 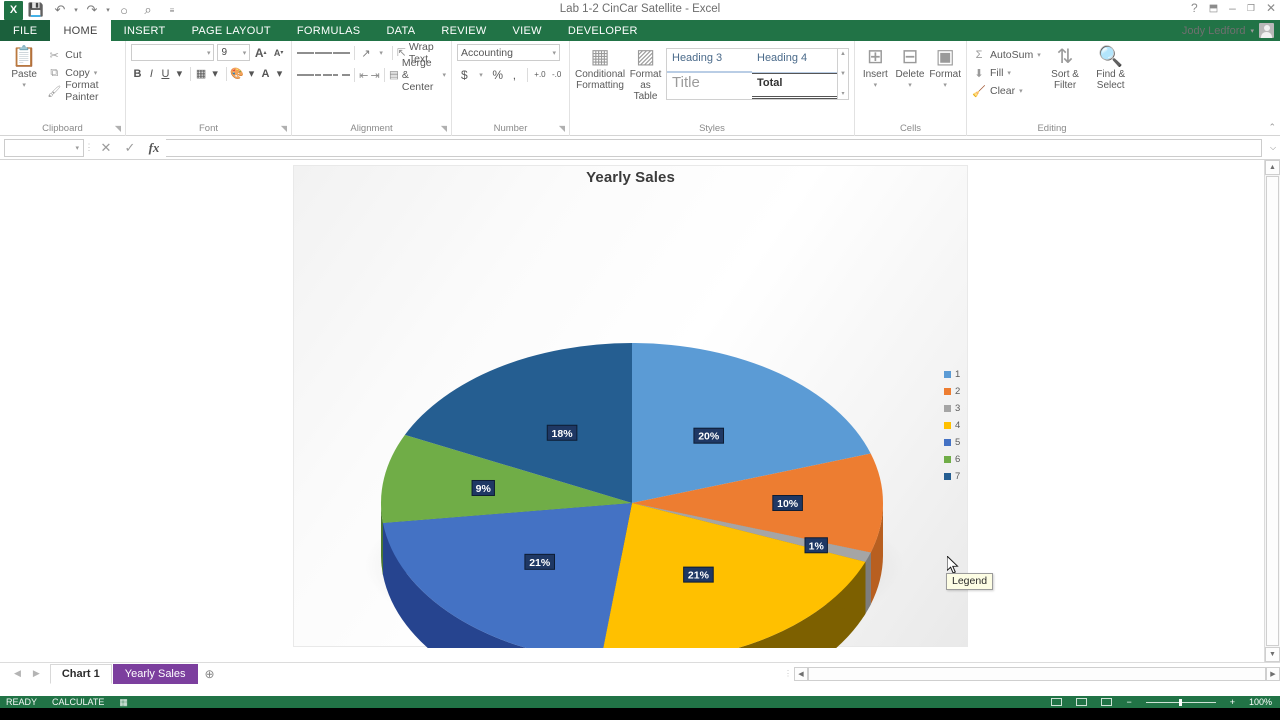 I want to click on legend-item-5: 5, so click(x=962, y=442).